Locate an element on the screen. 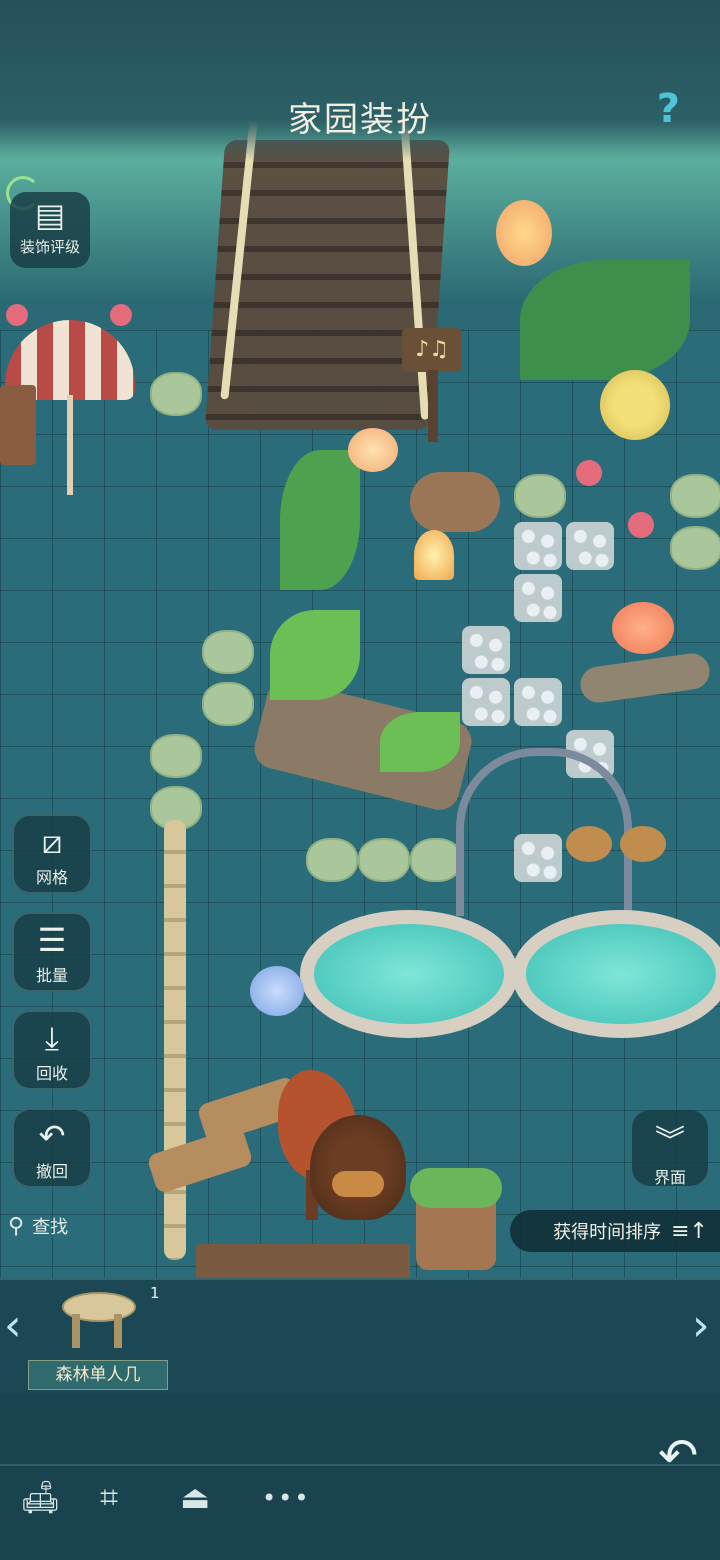 The image size is (720, 1560). chevron-left-icon: ‹ is located at coordinates (13, 1325).